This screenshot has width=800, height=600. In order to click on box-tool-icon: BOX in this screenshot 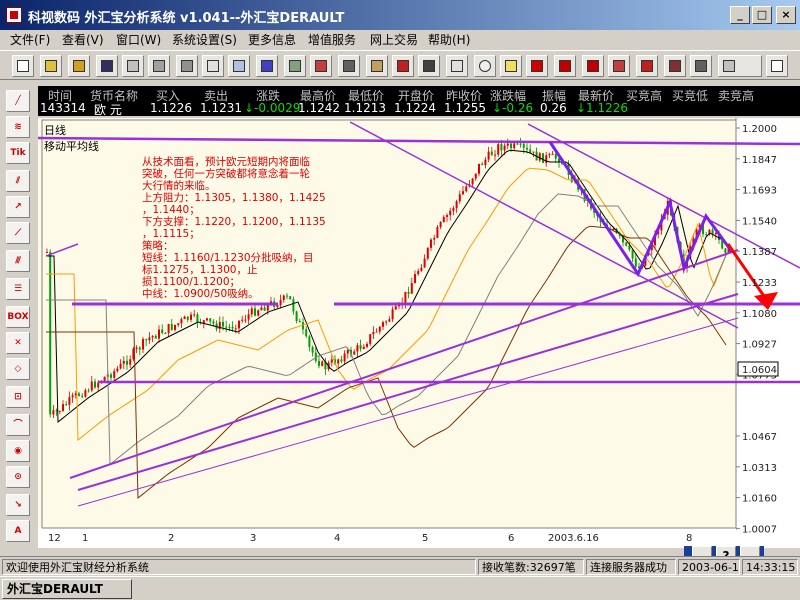, I will do `click(18, 317)`.